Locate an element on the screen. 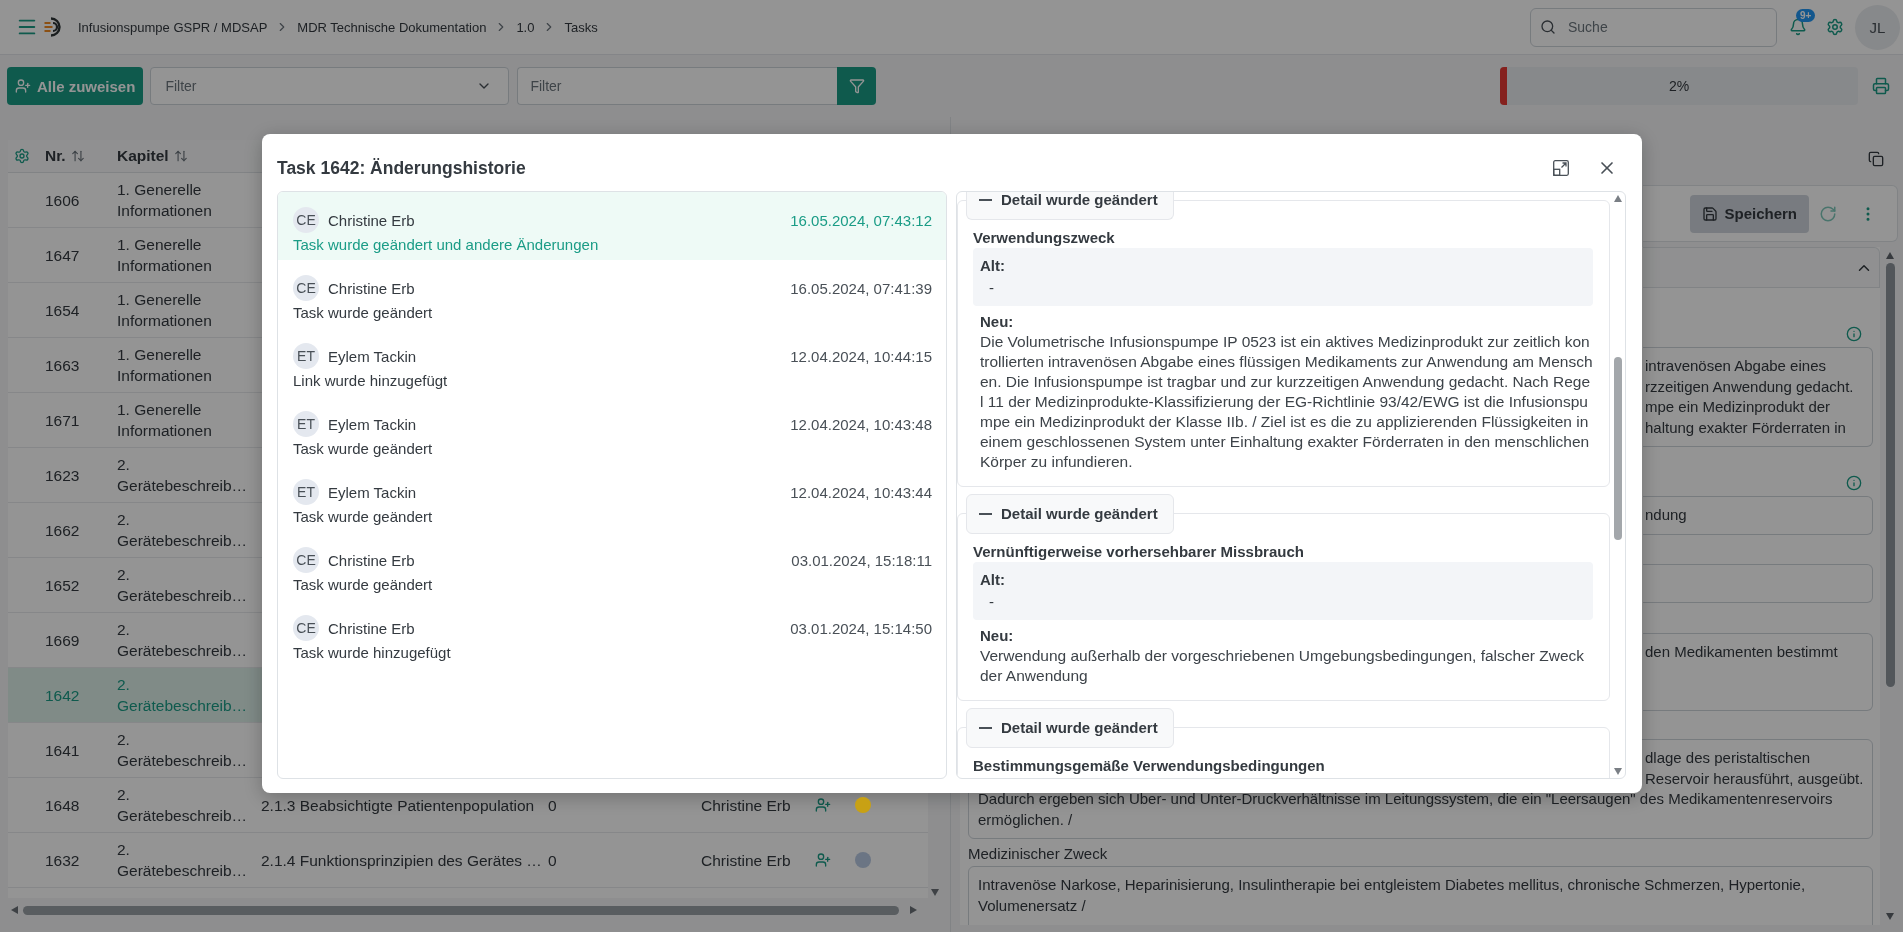  table-cell-text: 2.1.3 Beabsichtigte Patientenpopulation is located at coordinates (398, 805).